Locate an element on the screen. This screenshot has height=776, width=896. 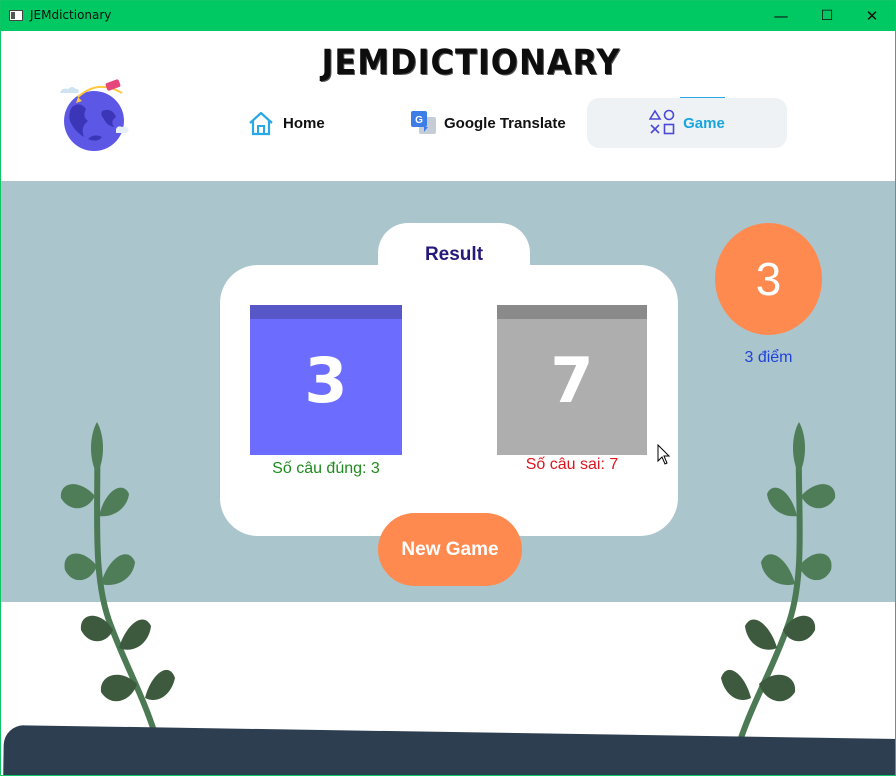
maximize-button: ☐ is located at coordinates (827, 16).